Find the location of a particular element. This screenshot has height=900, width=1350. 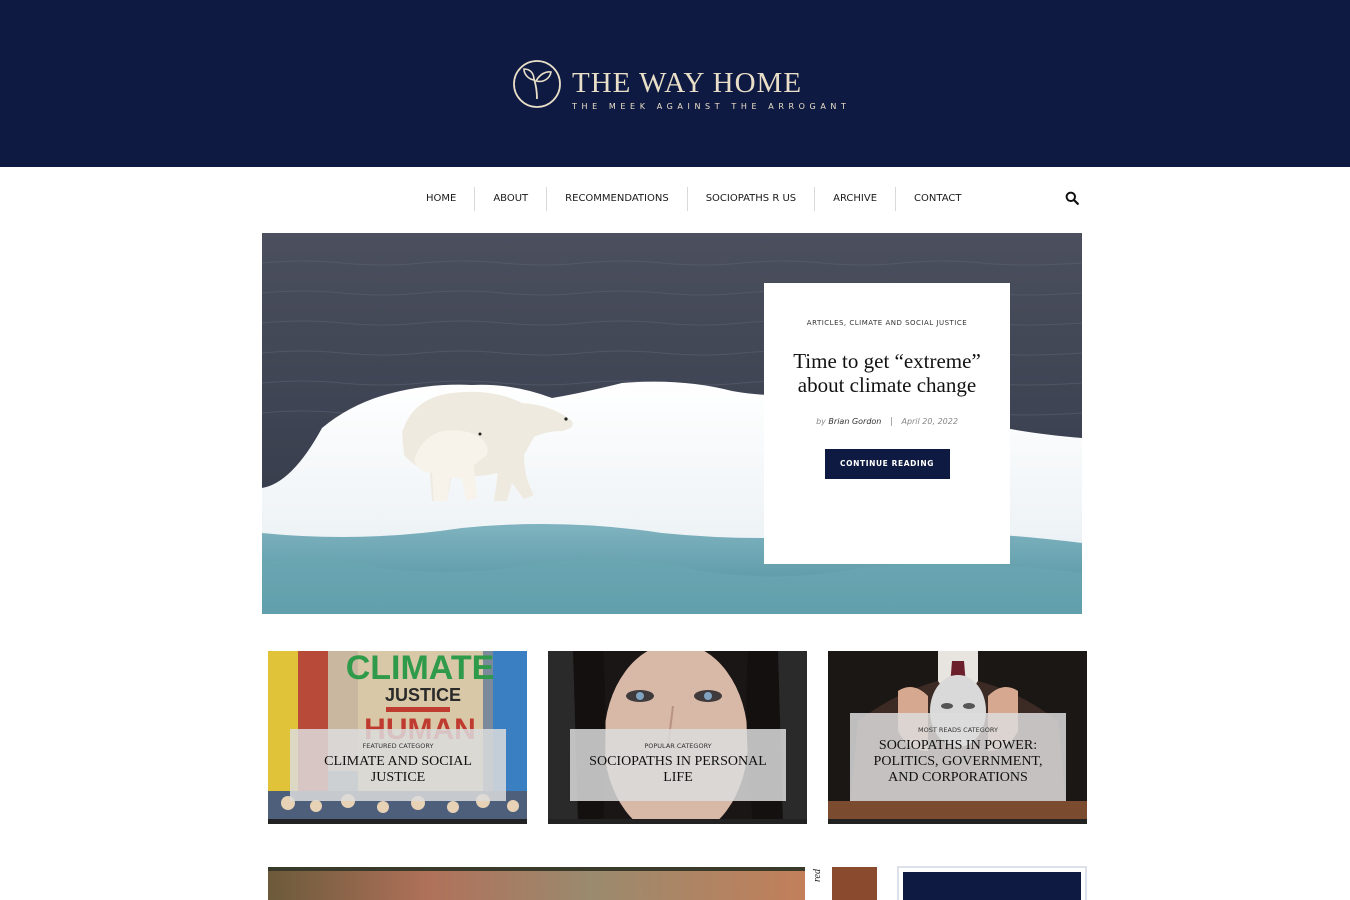

continue-reading-button: CONTINUE READING is located at coordinates (887, 464).